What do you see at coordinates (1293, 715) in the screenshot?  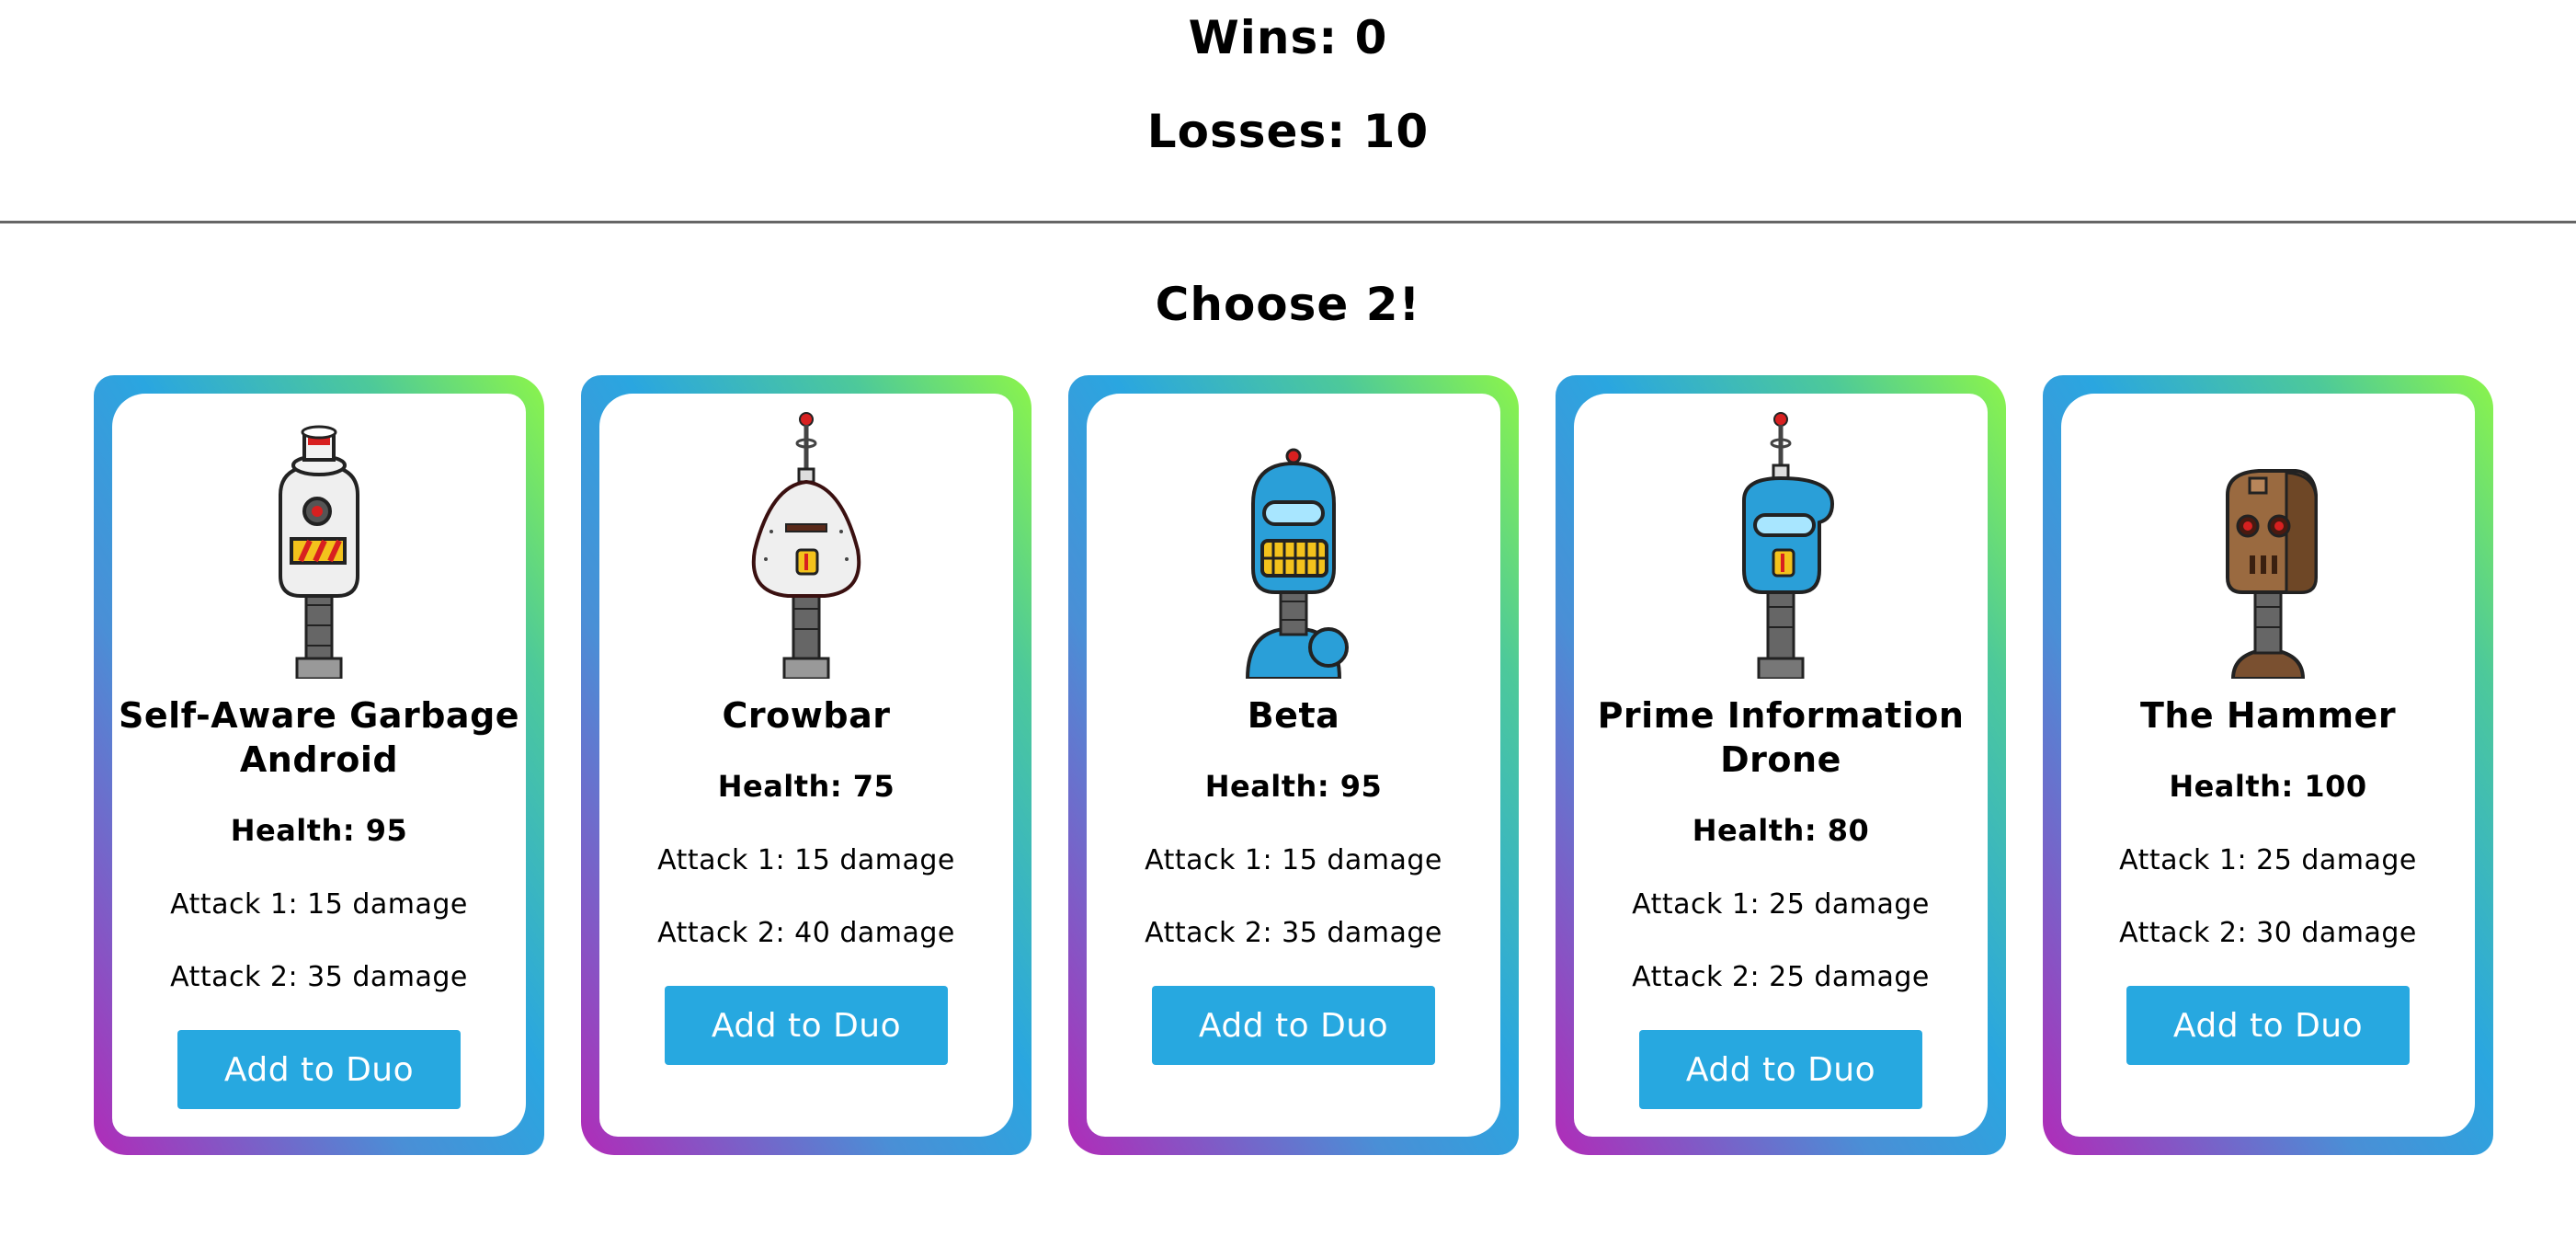 I see `robot-name: Beta` at bounding box center [1293, 715].